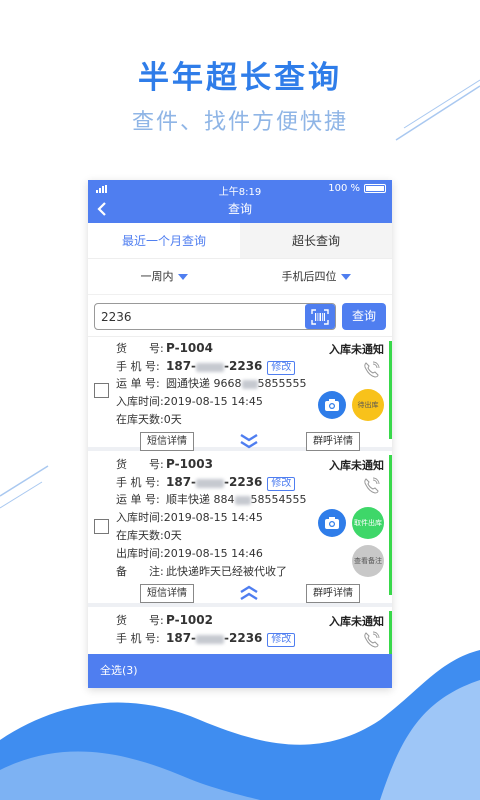  Describe the element at coordinates (364, 316) in the screenshot. I see `query-button: 查询` at that location.